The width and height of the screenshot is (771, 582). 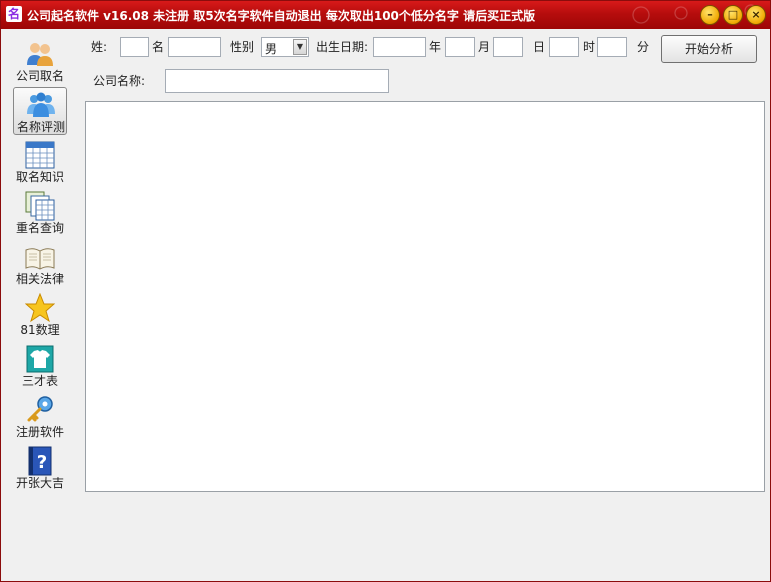 I want to click on gender-label: 性别, so click(x=242, y=47).